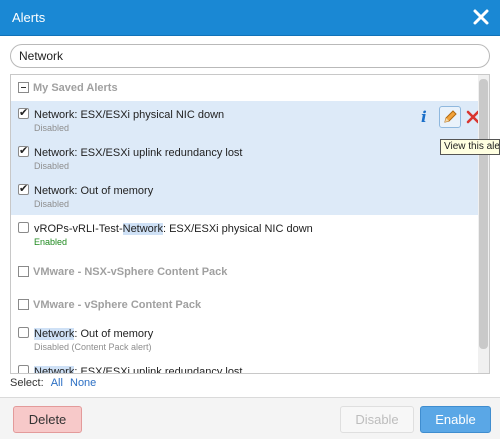 Image resolution: width=500 pixels, height=439 pixels. What do you see at coordinates (51, 242) in the screenshot?
I see `alert-status: Enabled` at bounding box center [51, 242].